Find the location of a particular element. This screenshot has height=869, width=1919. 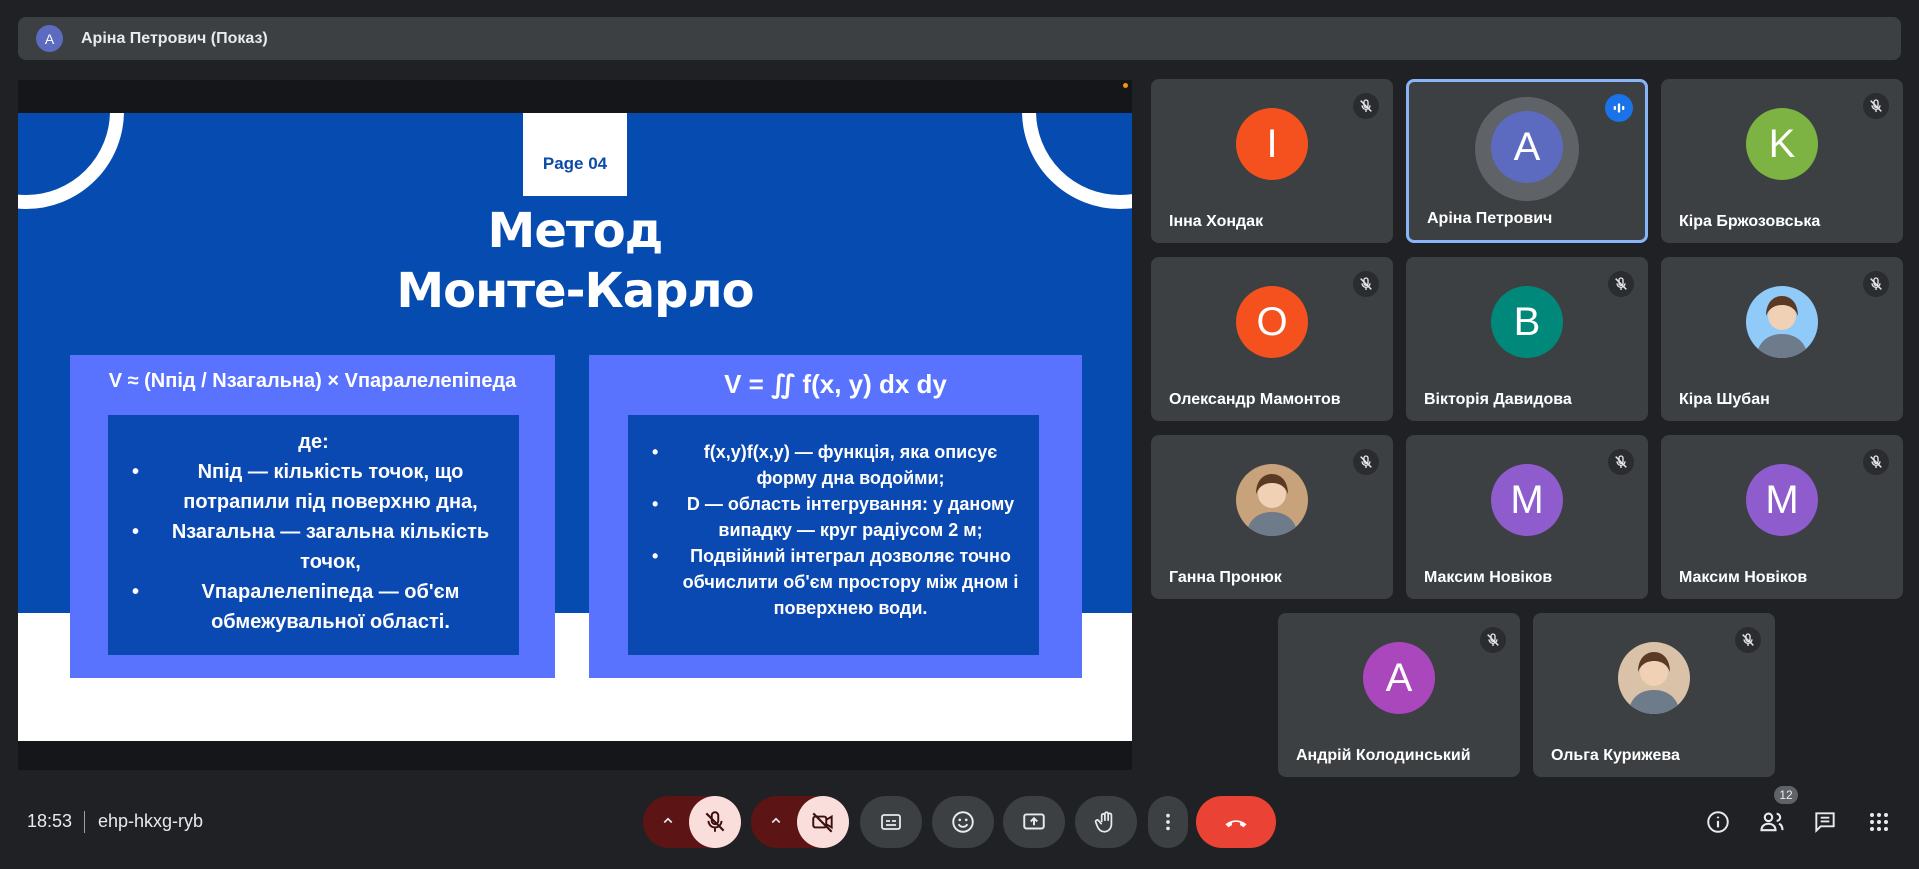

participant-name: Олександр Мамонтов is located at coordinates (1255, 399).